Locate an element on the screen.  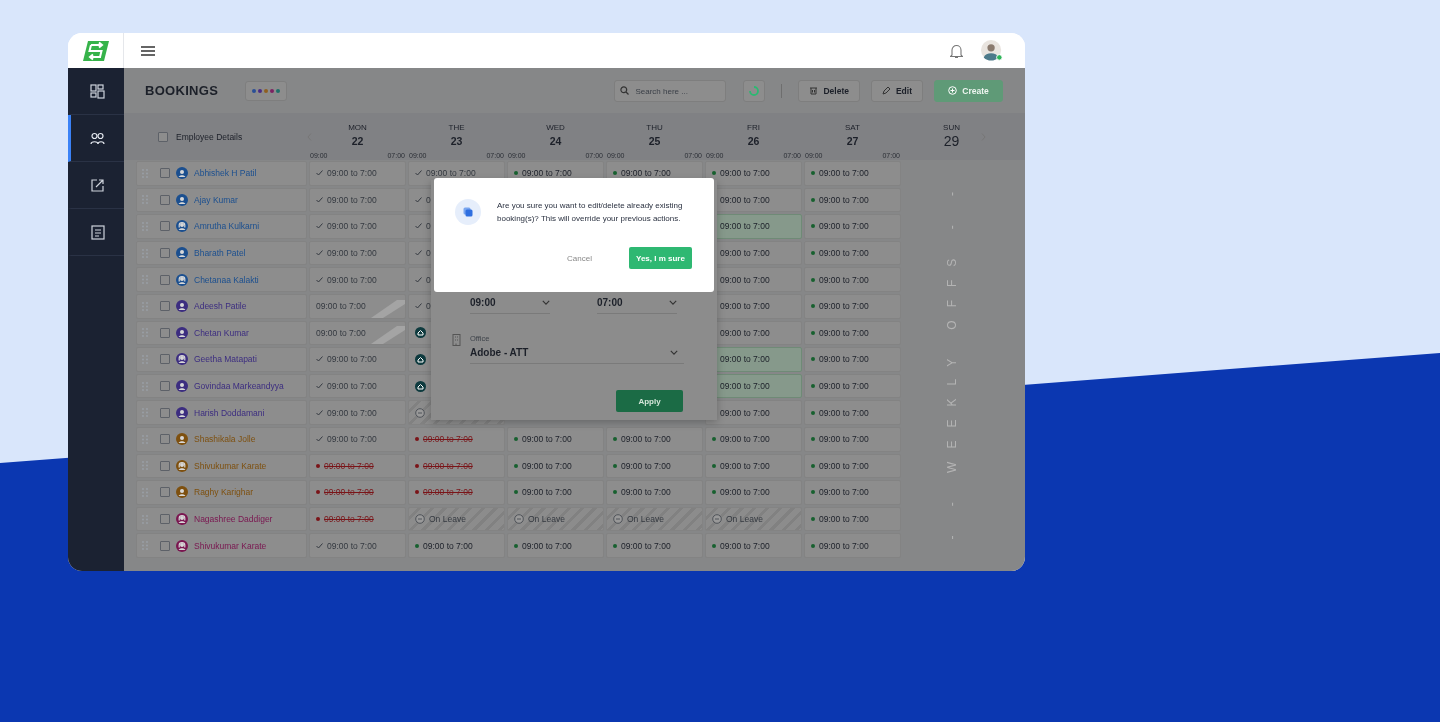
refresh-button is located at coordinates (754, 90).